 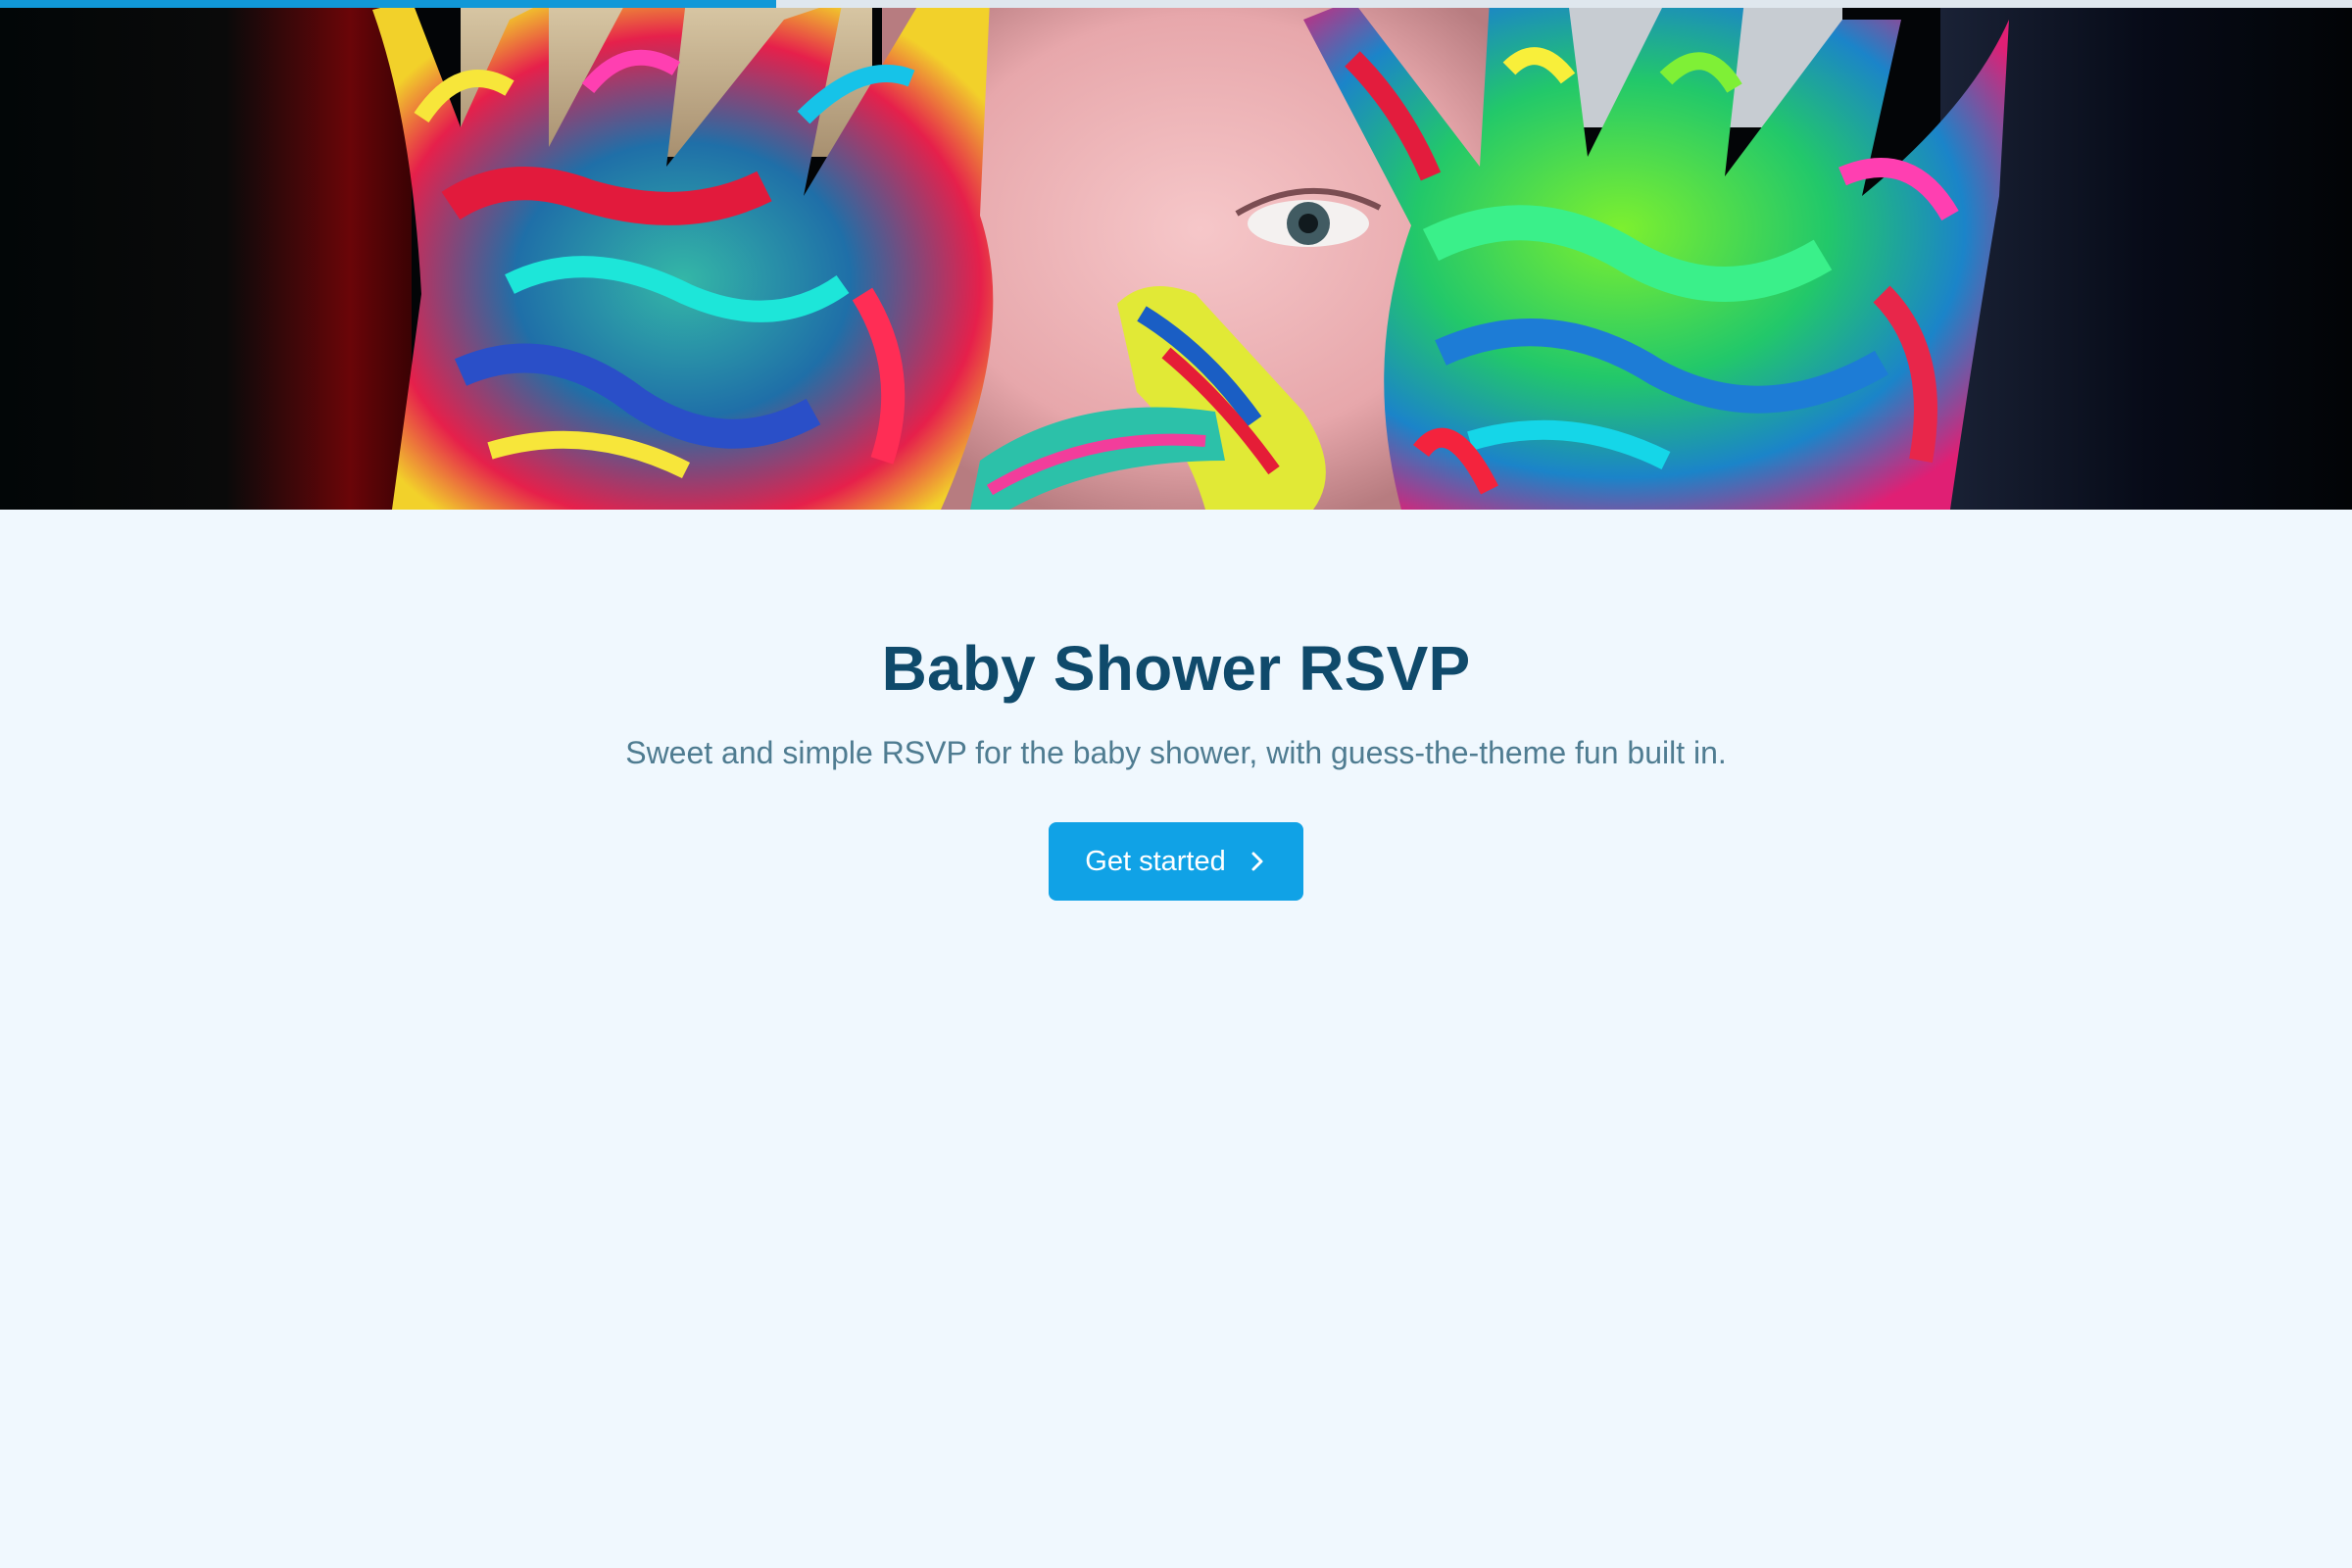 I want to click on progress-bar, so click(x=1176, y=4).